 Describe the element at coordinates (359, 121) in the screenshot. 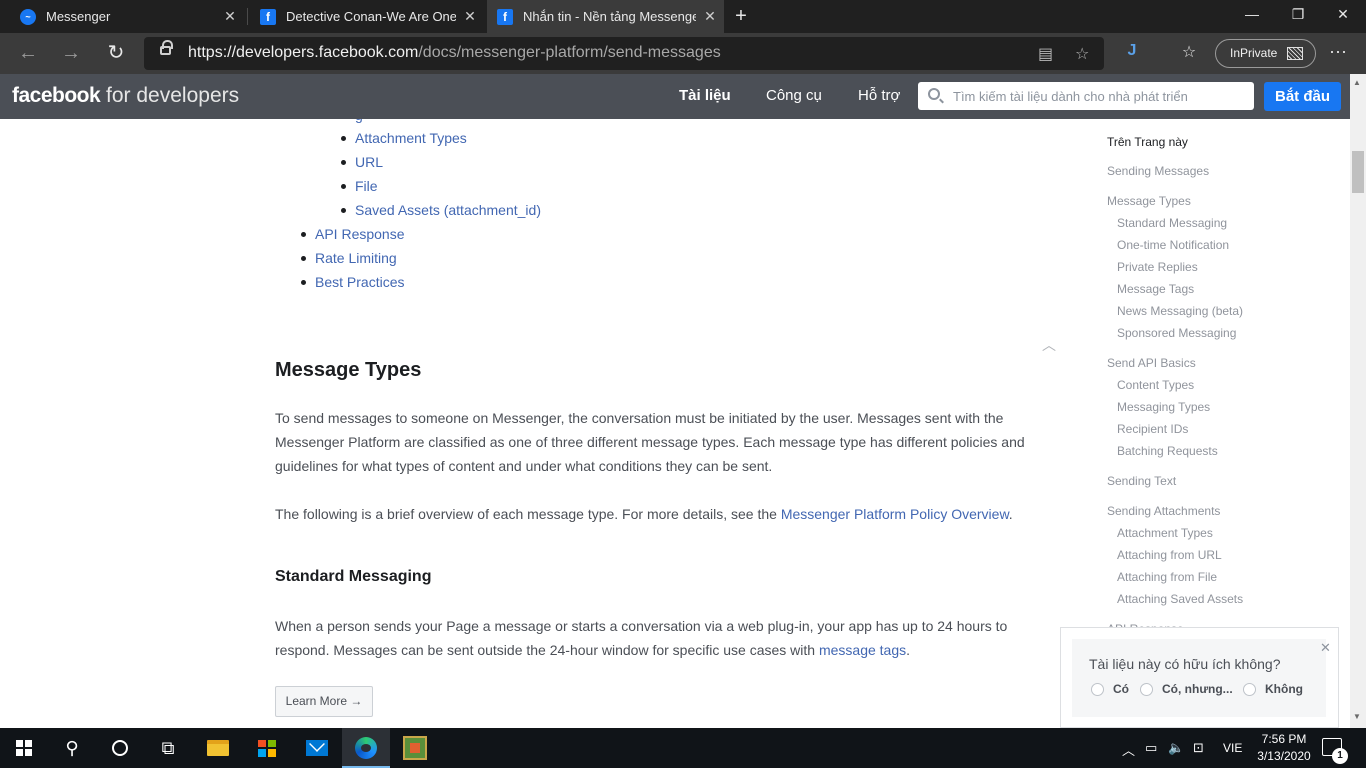

I see `toc-partial-item: g` at that location.